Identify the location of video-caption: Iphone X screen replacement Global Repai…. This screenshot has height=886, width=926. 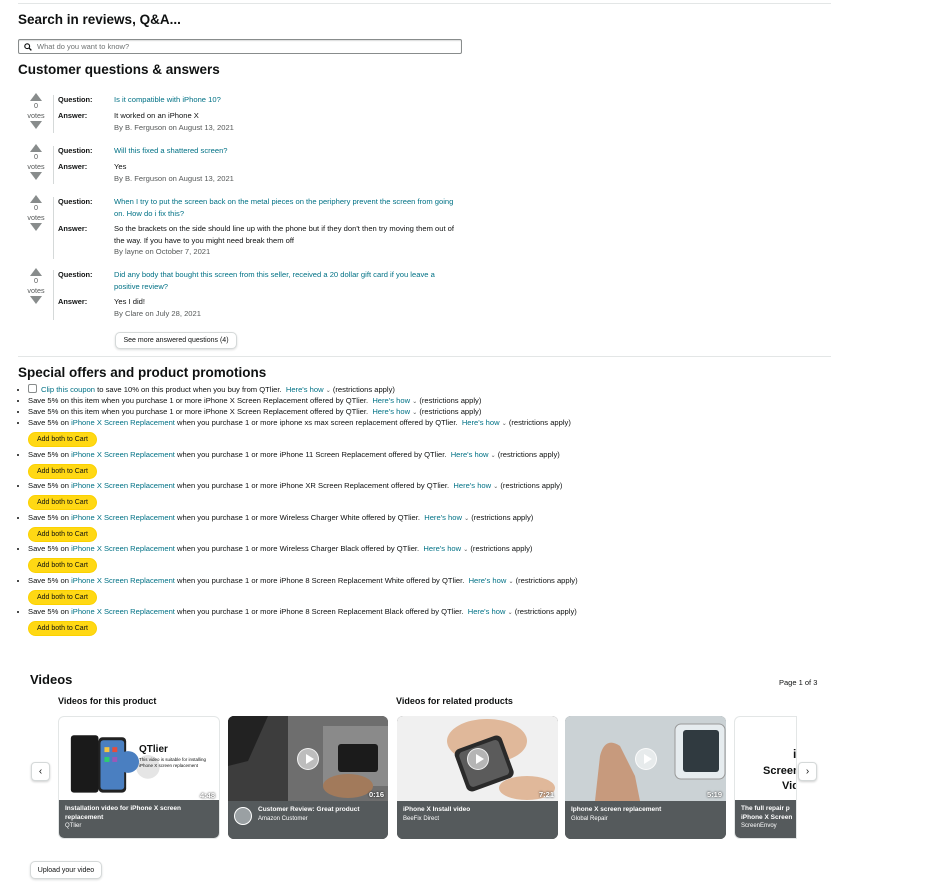
(645, 820).